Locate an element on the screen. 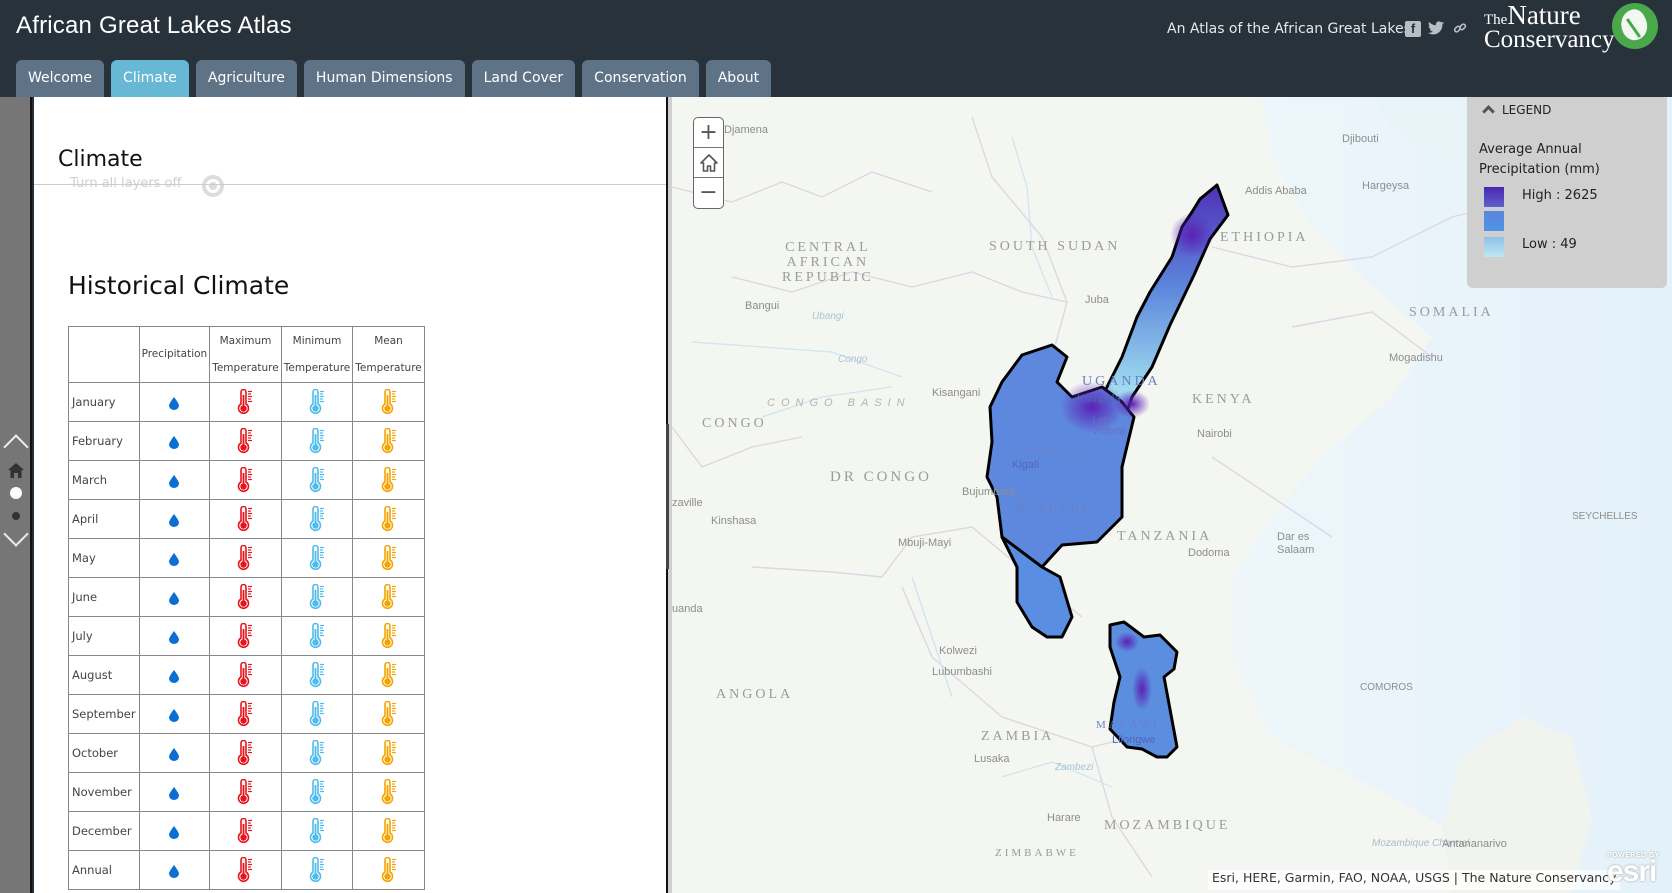 The width and height of the screenshot is (1672, 893). tnc-logo-text: TheNature Conservancy is located at coordinates (1549, 27).